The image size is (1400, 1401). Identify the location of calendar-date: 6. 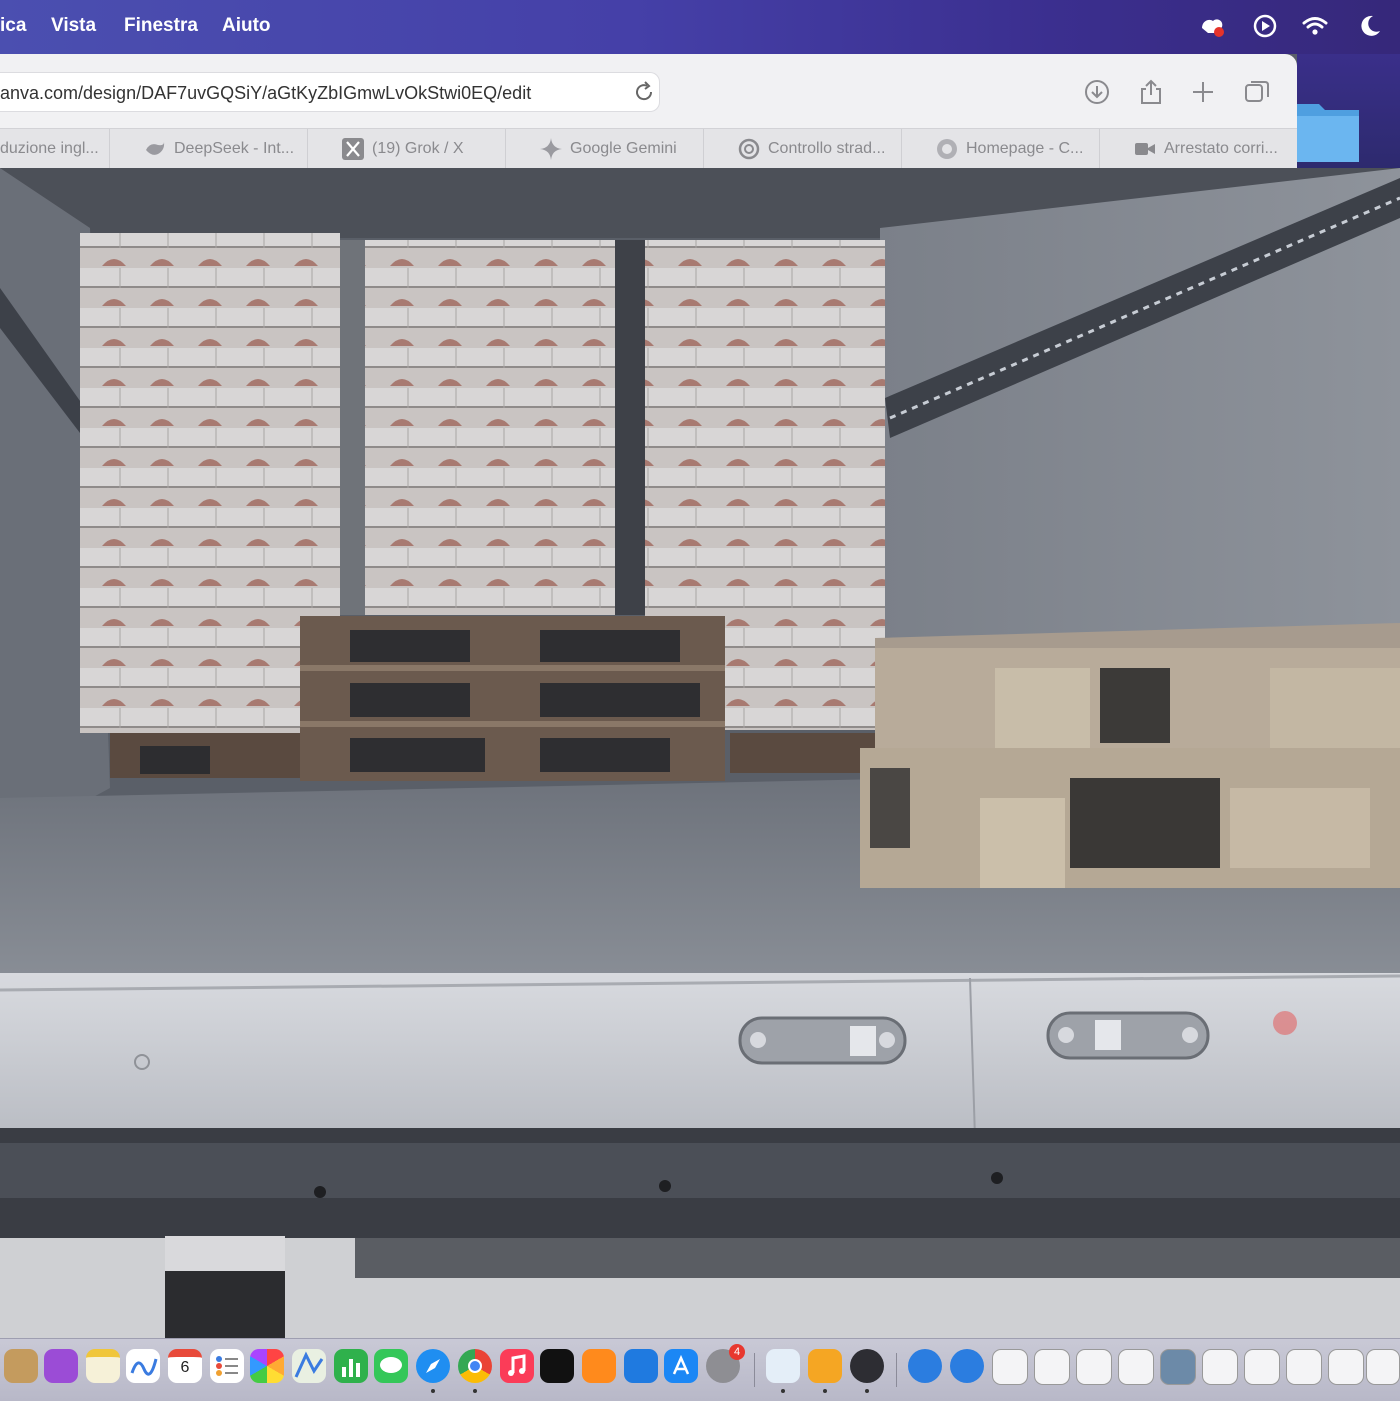
(185, 1367).